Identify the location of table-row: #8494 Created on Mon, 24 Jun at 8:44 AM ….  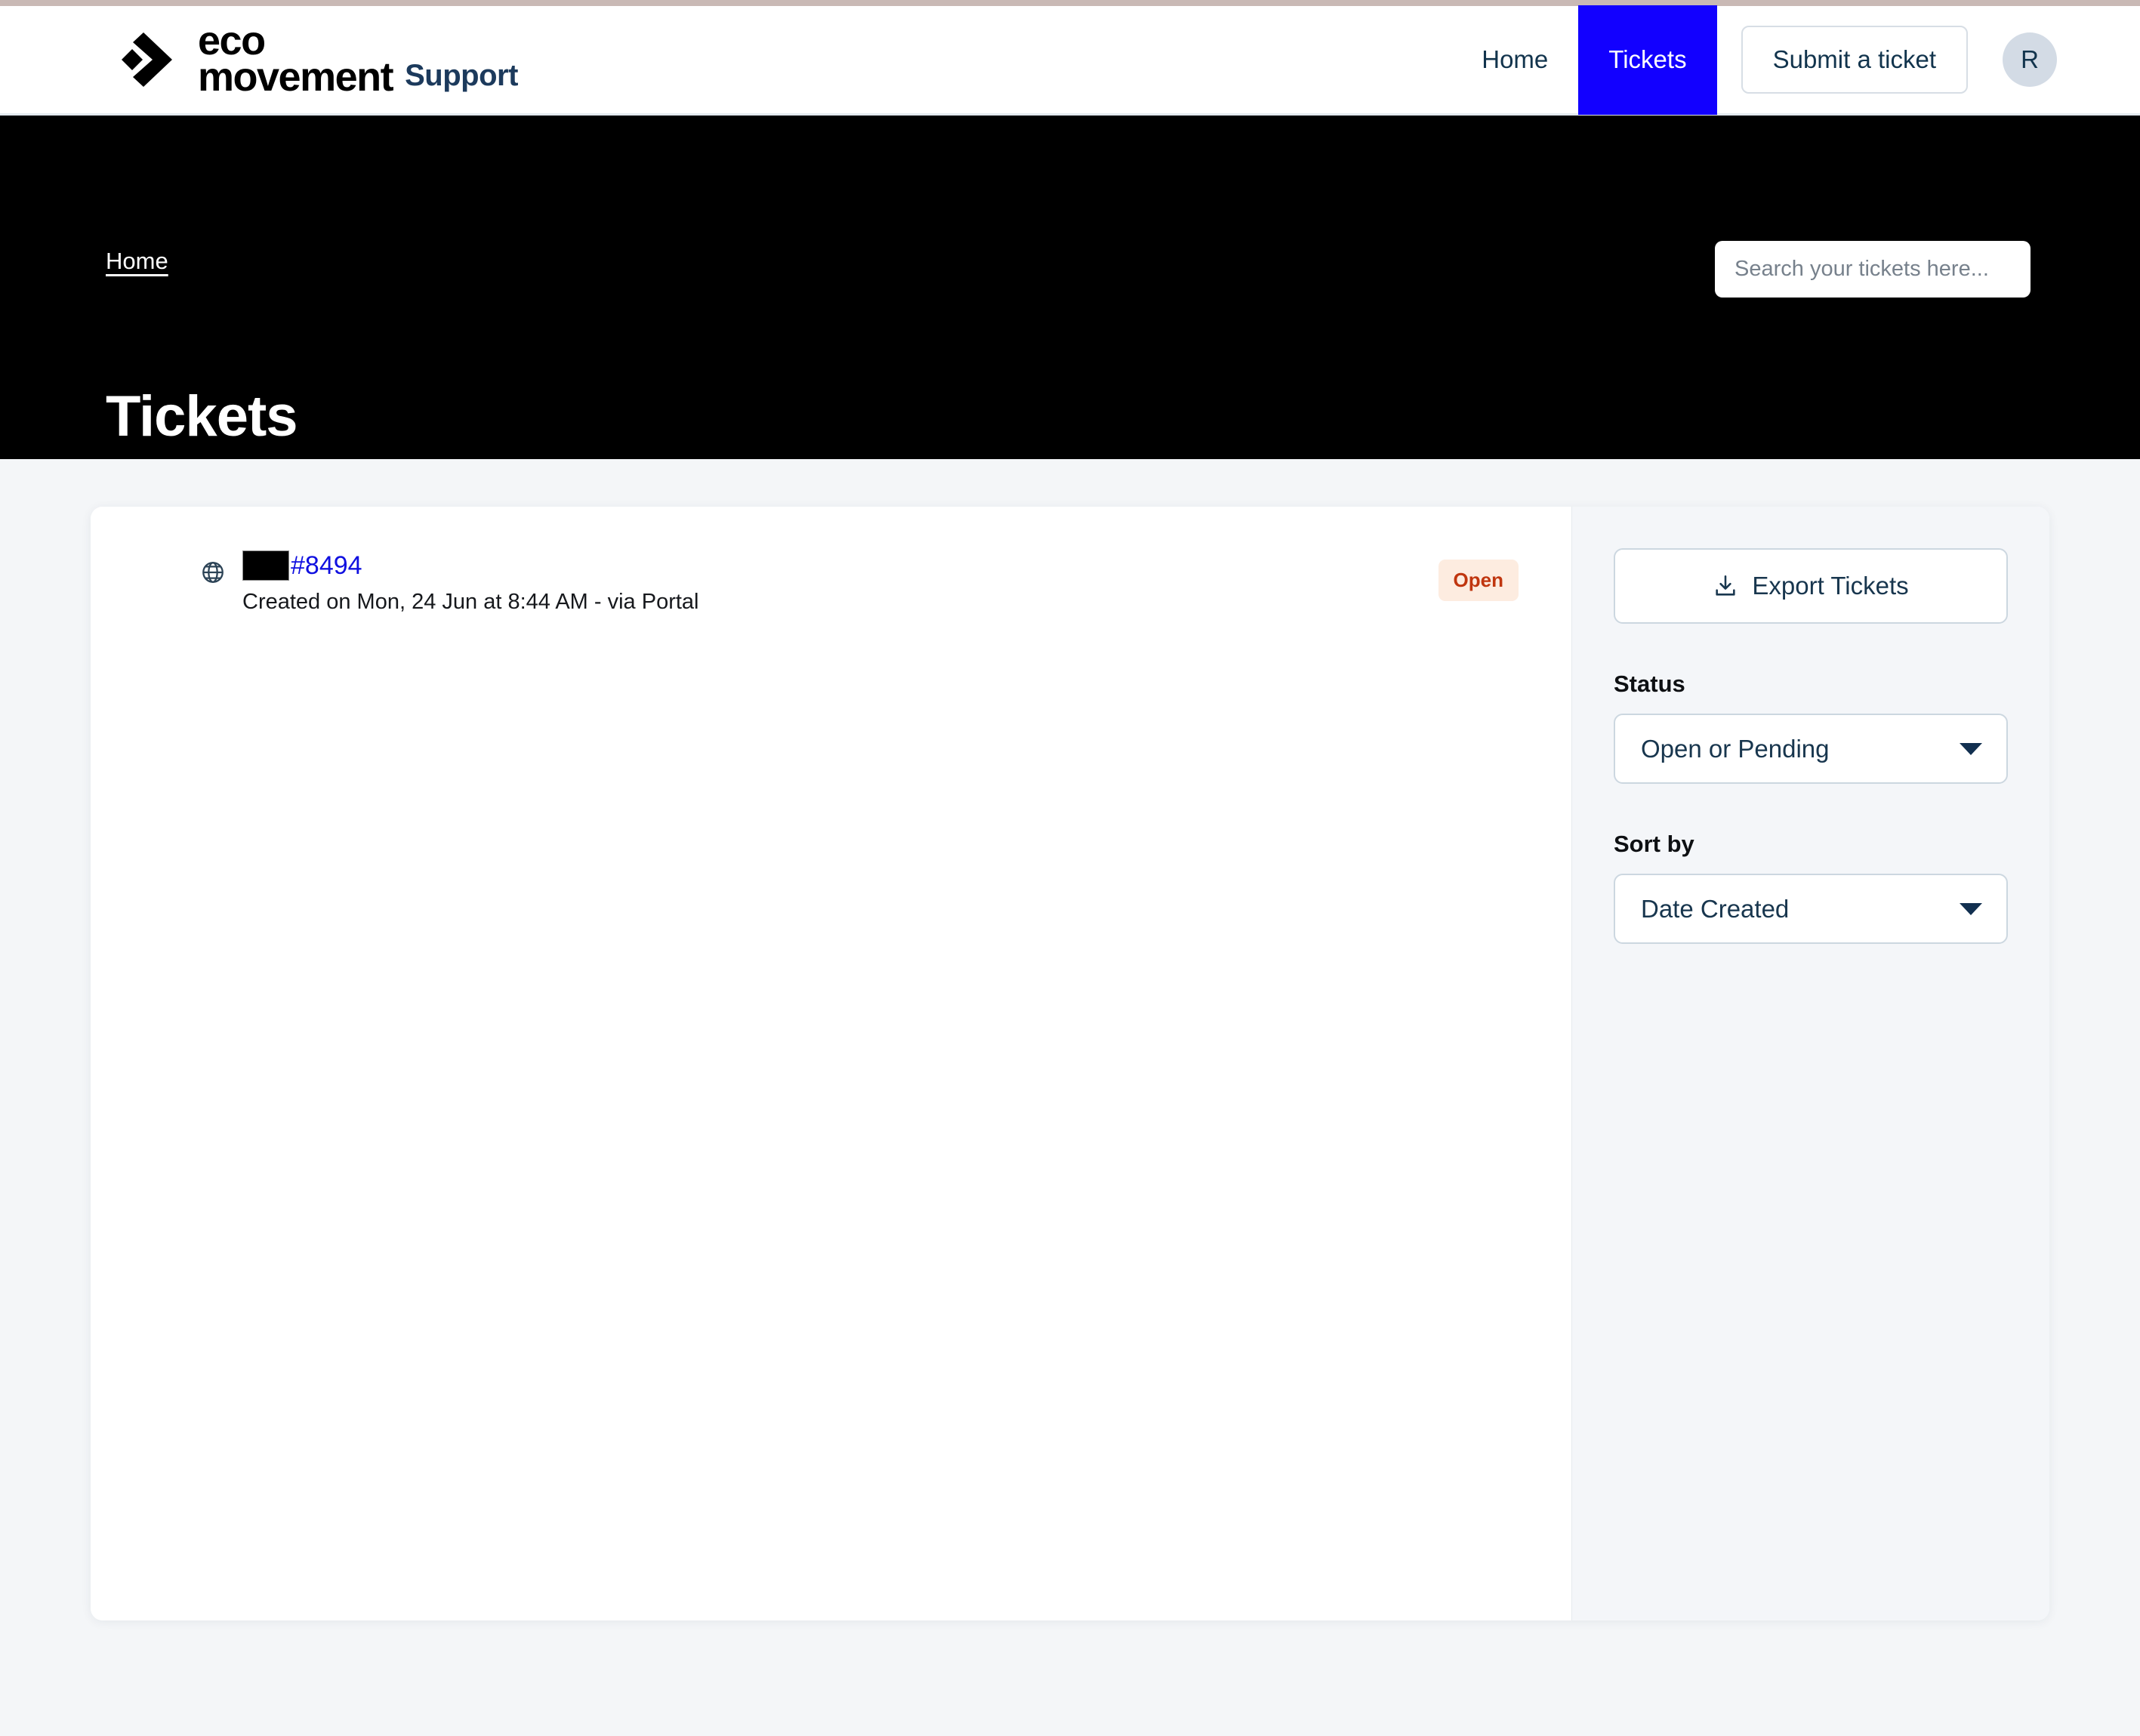
(831, 583).